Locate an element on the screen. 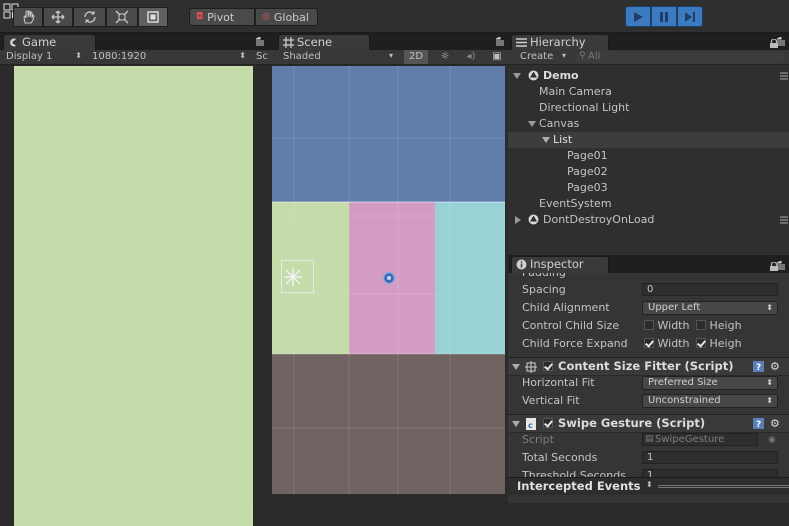 The image size is (789, 526). tab-hierarchy: Hierarchy is located at coordinates (560, 42).